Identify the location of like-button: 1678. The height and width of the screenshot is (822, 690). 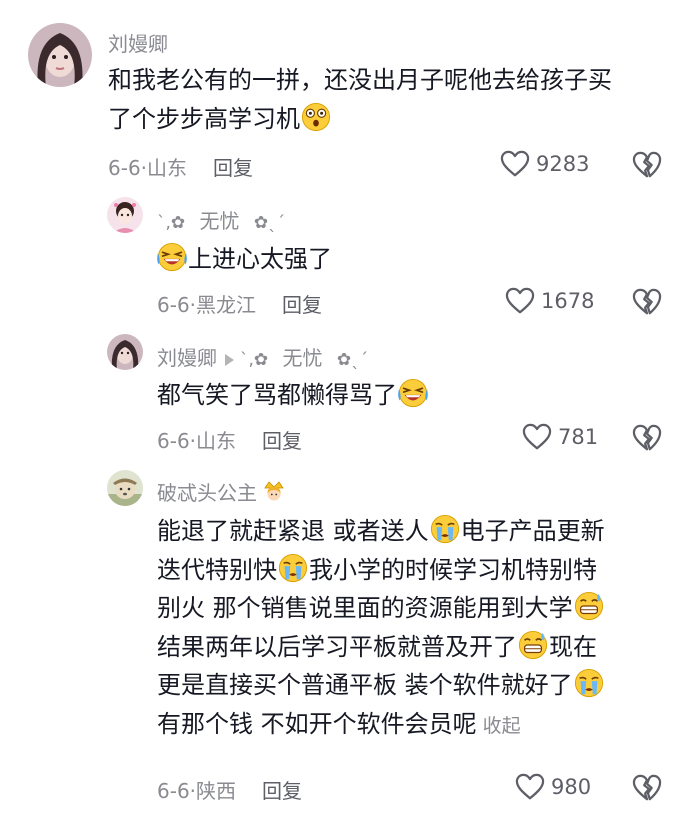
(549, 301).